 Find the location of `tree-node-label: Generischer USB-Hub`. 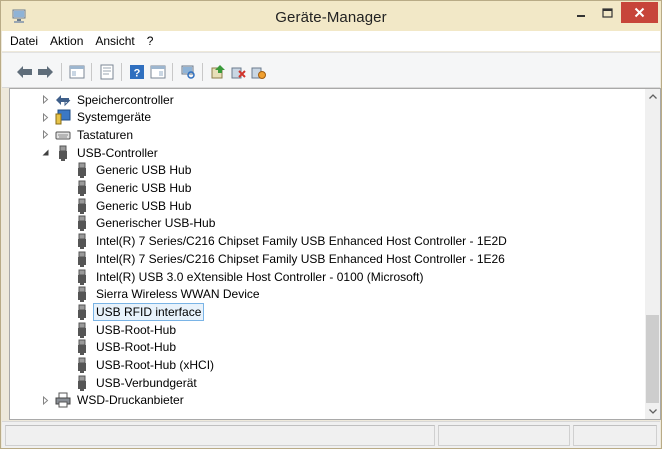

tree-node-label: Generischer USB-Hub is located at coordinates (156, 223).